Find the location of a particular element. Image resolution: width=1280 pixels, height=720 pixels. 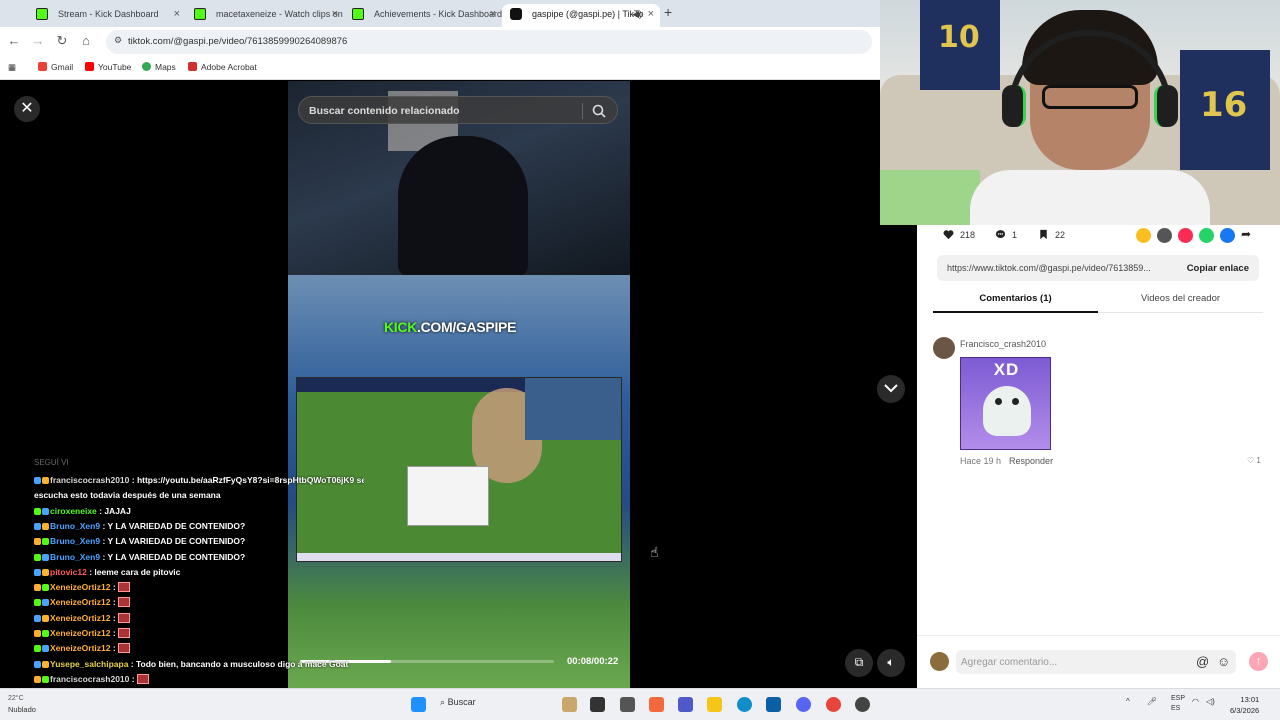

comment-meta: Hace 19 h Responder is located at coordinates (1006, 461).